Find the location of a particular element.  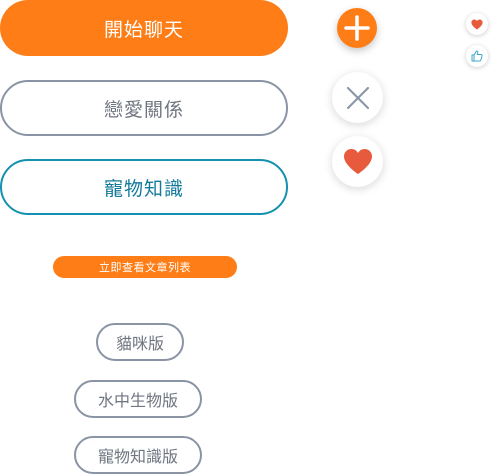

plus-icon is located at coordinates (357, 28).